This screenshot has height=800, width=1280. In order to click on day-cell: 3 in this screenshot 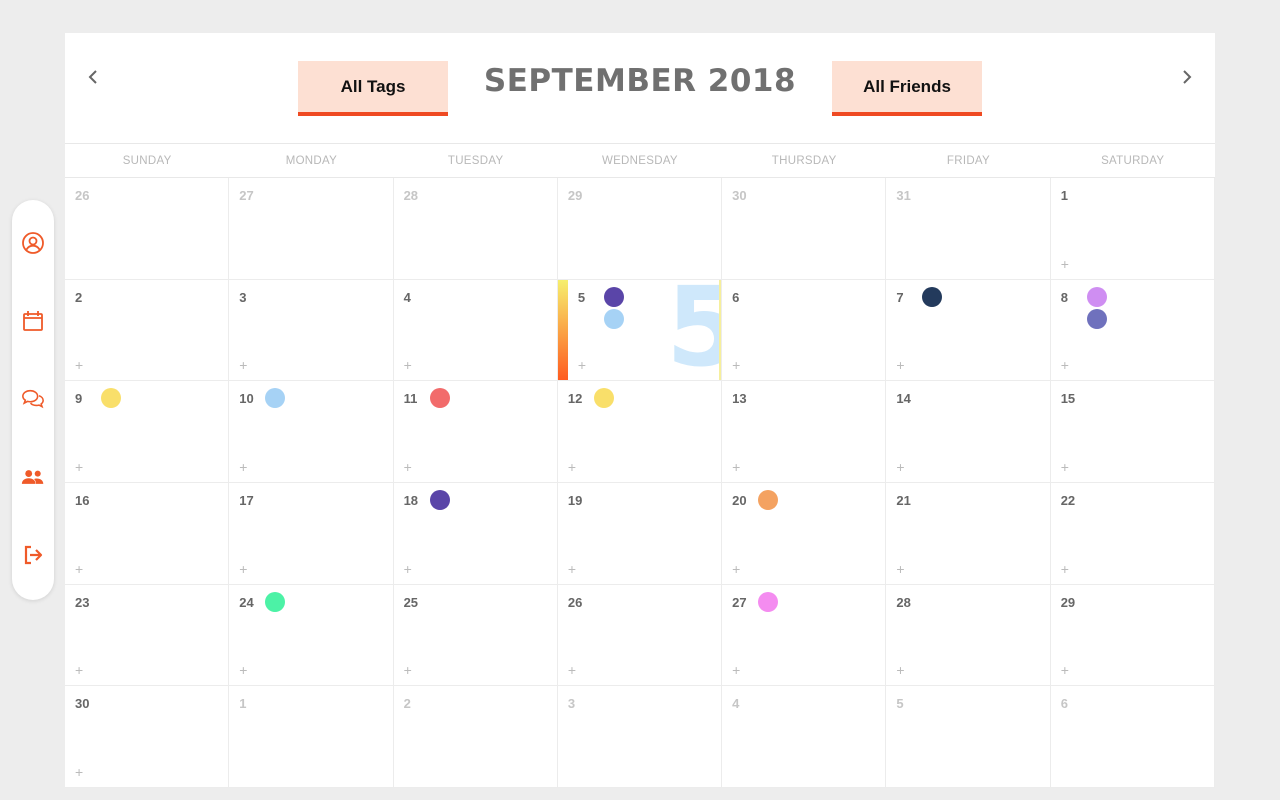, I will do `click(640, 737)`.